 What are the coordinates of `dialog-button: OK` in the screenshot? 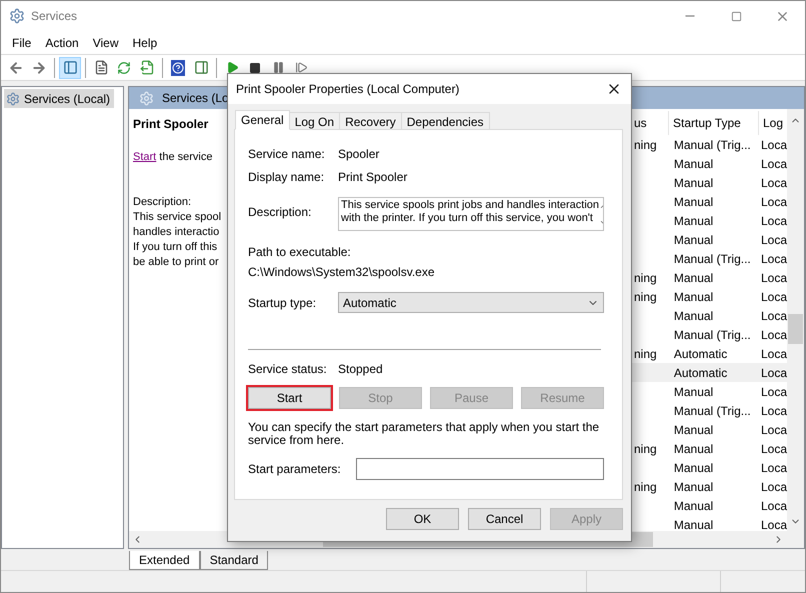 It's located at (422, 519).